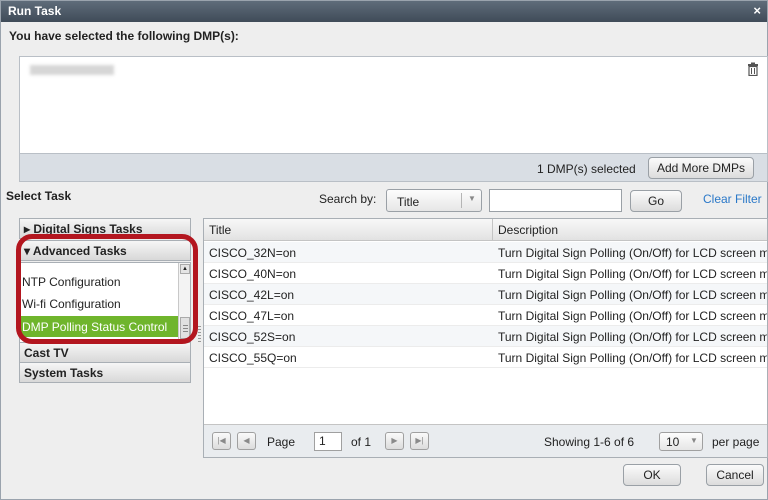  I want to click on select-task-heading: Select Task, so click(39, 196).